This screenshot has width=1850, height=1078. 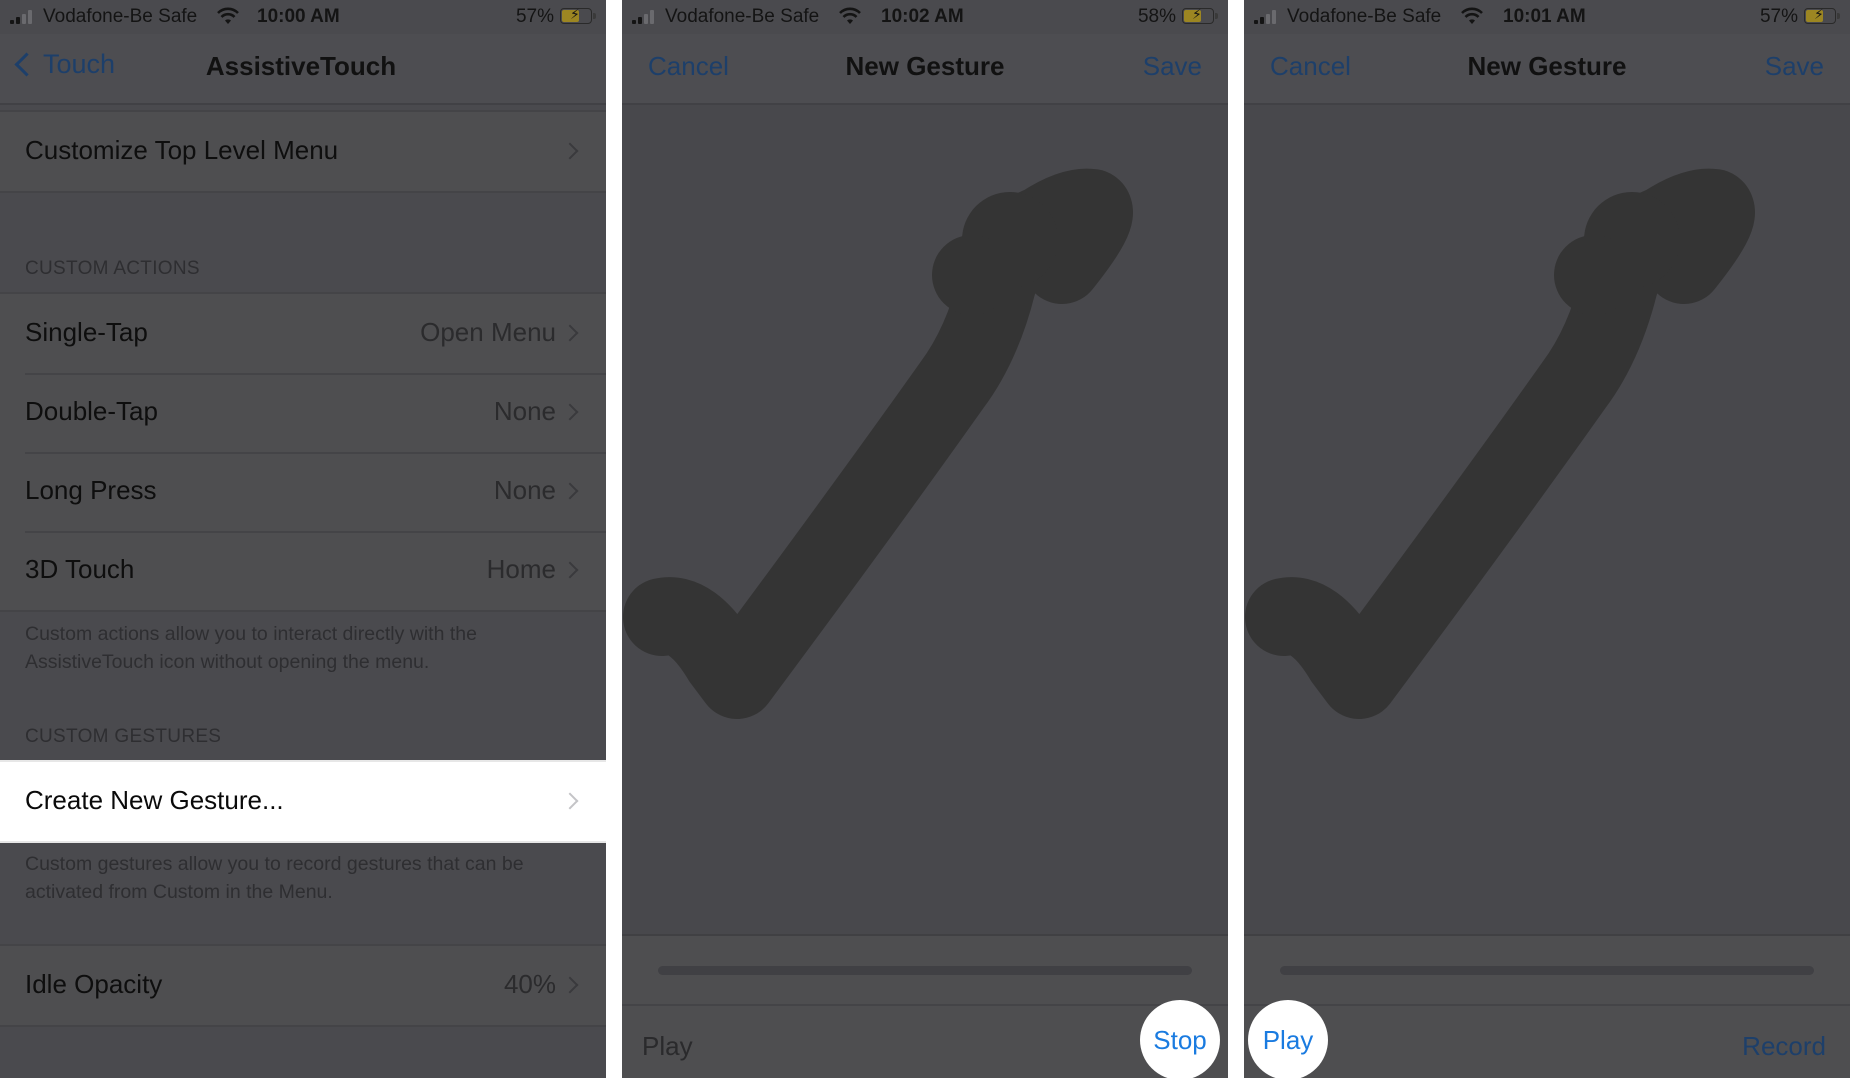 What do you see at coordinates (1547, 1041) in the screenshot?
I see `bottom-toolbar: Record` at bounding box center [1547, 1041].